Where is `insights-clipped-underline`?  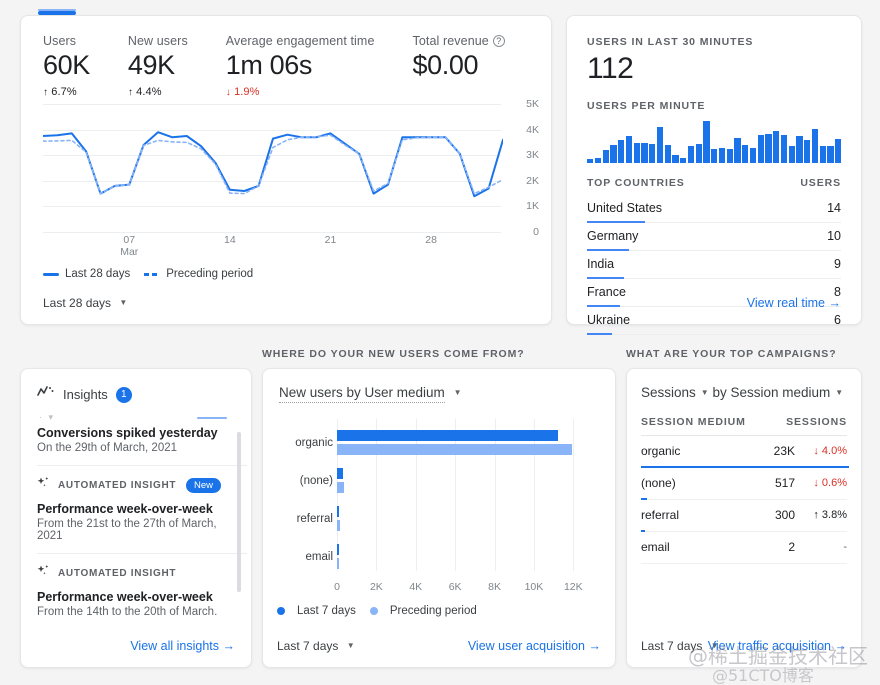 insights-clipped-underline is located at coordinates (212, 418).